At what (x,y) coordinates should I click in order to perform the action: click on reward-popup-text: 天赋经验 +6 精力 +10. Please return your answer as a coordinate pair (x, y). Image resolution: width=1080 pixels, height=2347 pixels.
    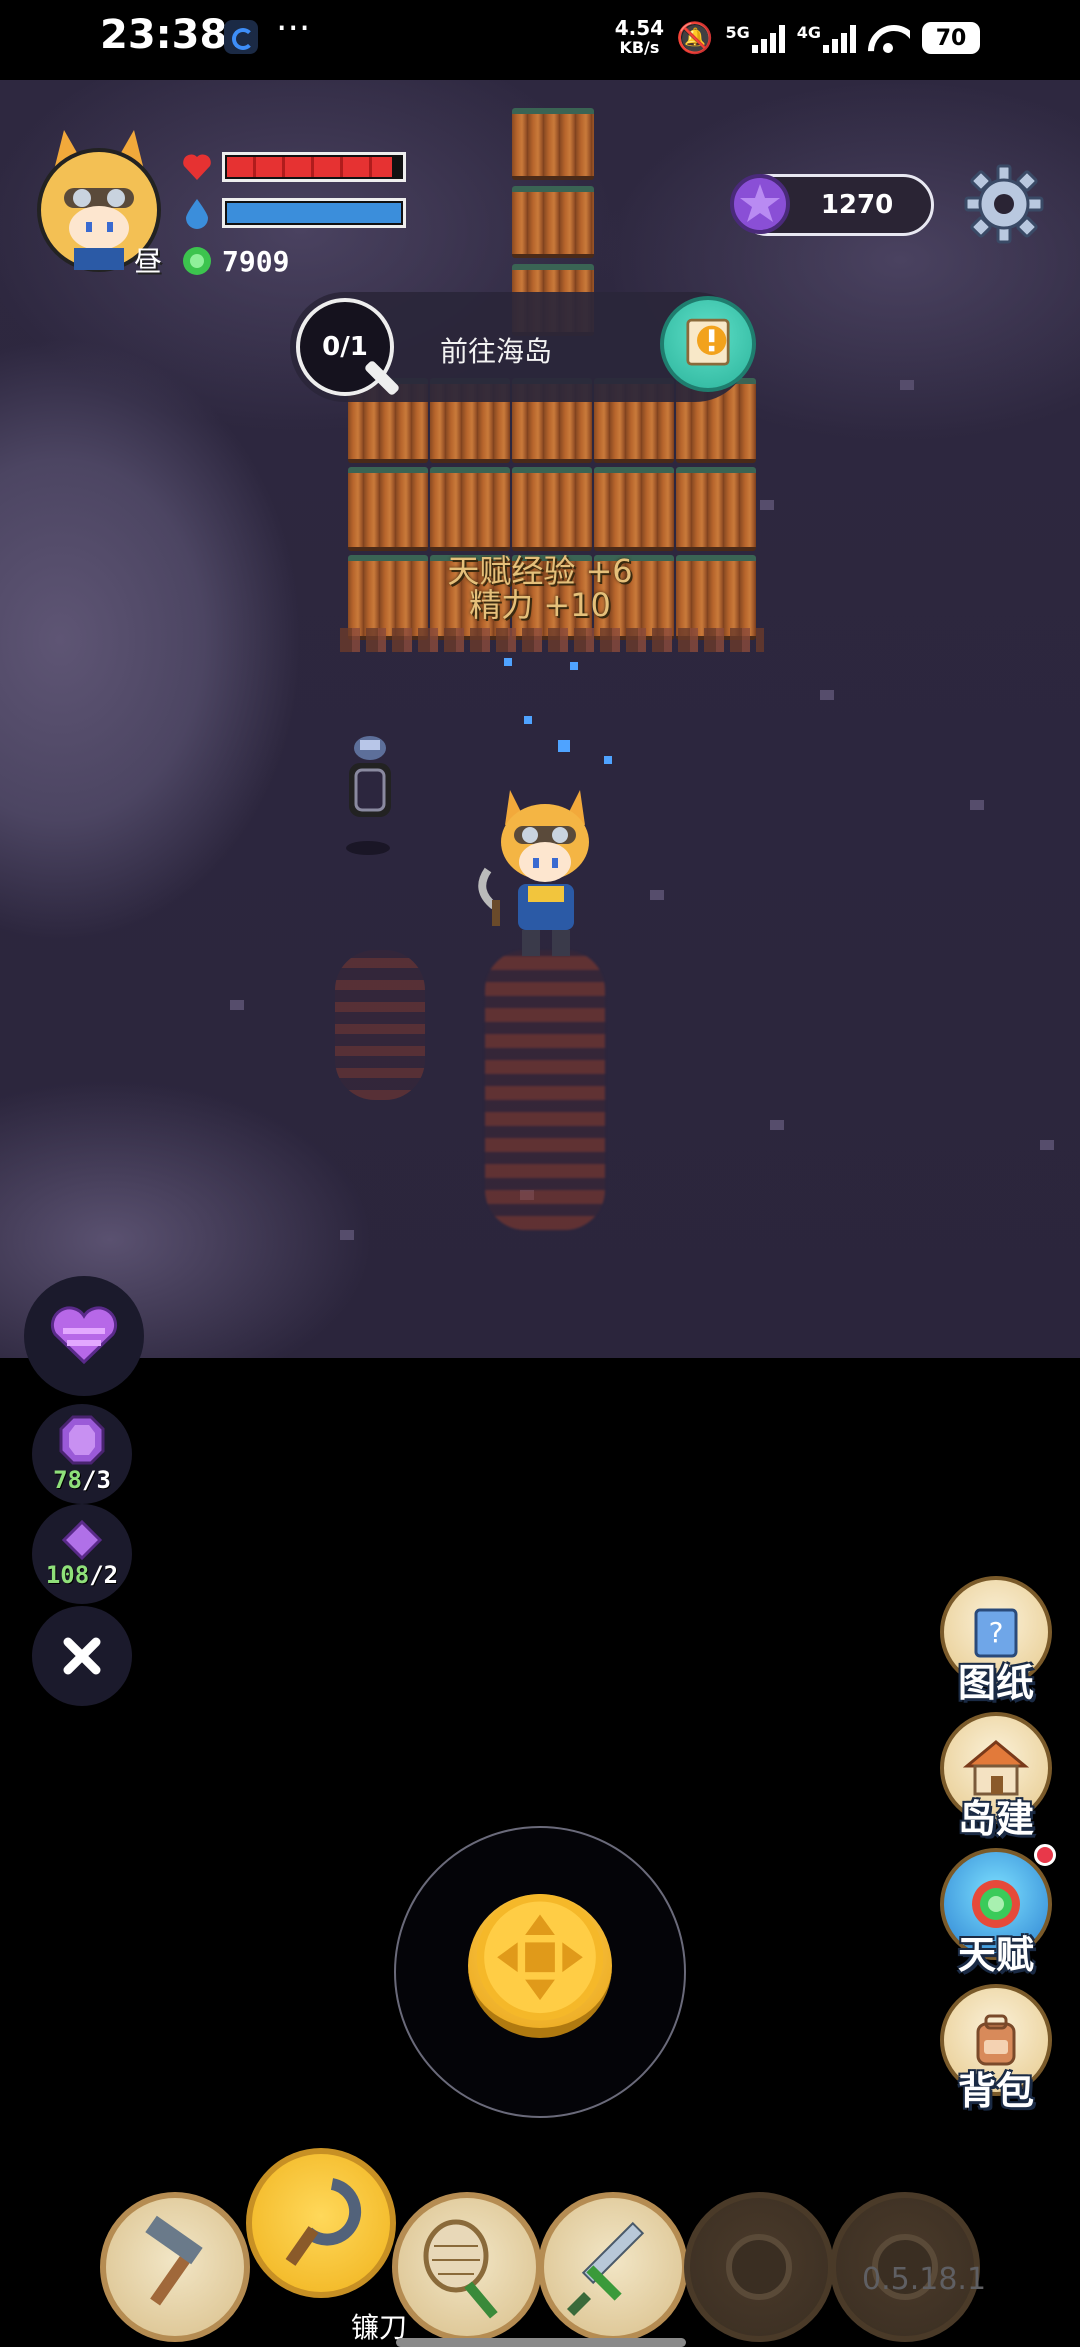
    Looking at the image, I should click on (540, 588).